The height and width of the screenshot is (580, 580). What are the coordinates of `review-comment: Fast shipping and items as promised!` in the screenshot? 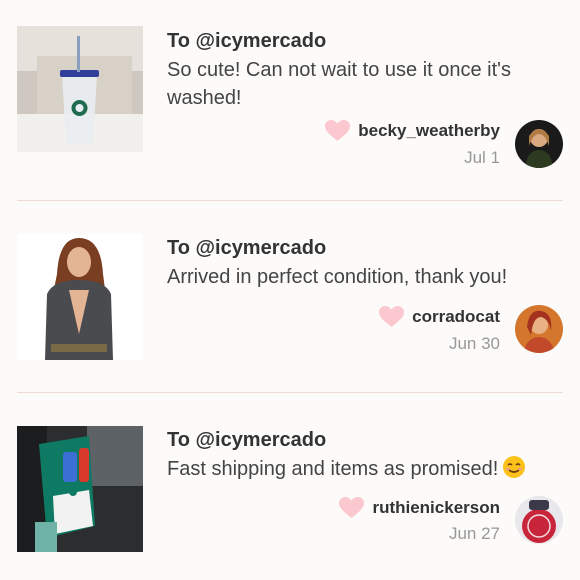 It's located at (364, 469).